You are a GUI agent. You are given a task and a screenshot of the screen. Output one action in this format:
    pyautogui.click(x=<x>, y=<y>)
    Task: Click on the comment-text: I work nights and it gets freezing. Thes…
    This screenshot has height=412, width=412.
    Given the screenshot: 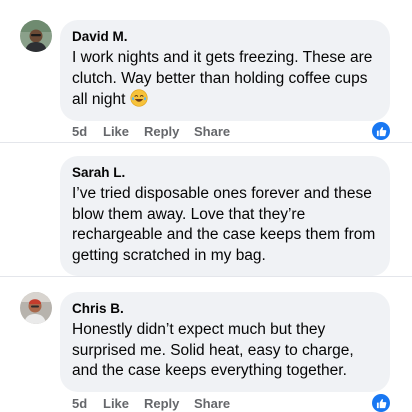 What is the action you would take?
    pyautogui.click(x=225, y=79)
    